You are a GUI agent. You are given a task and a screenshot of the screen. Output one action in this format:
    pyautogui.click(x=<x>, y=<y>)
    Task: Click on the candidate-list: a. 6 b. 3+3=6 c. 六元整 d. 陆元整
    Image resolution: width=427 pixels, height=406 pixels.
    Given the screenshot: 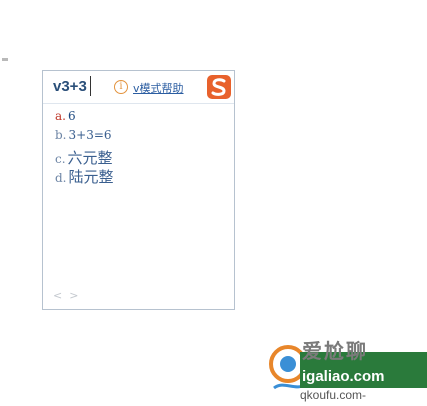 What is the action you would take?
    pyautogui.click(x=84, y=147)
    